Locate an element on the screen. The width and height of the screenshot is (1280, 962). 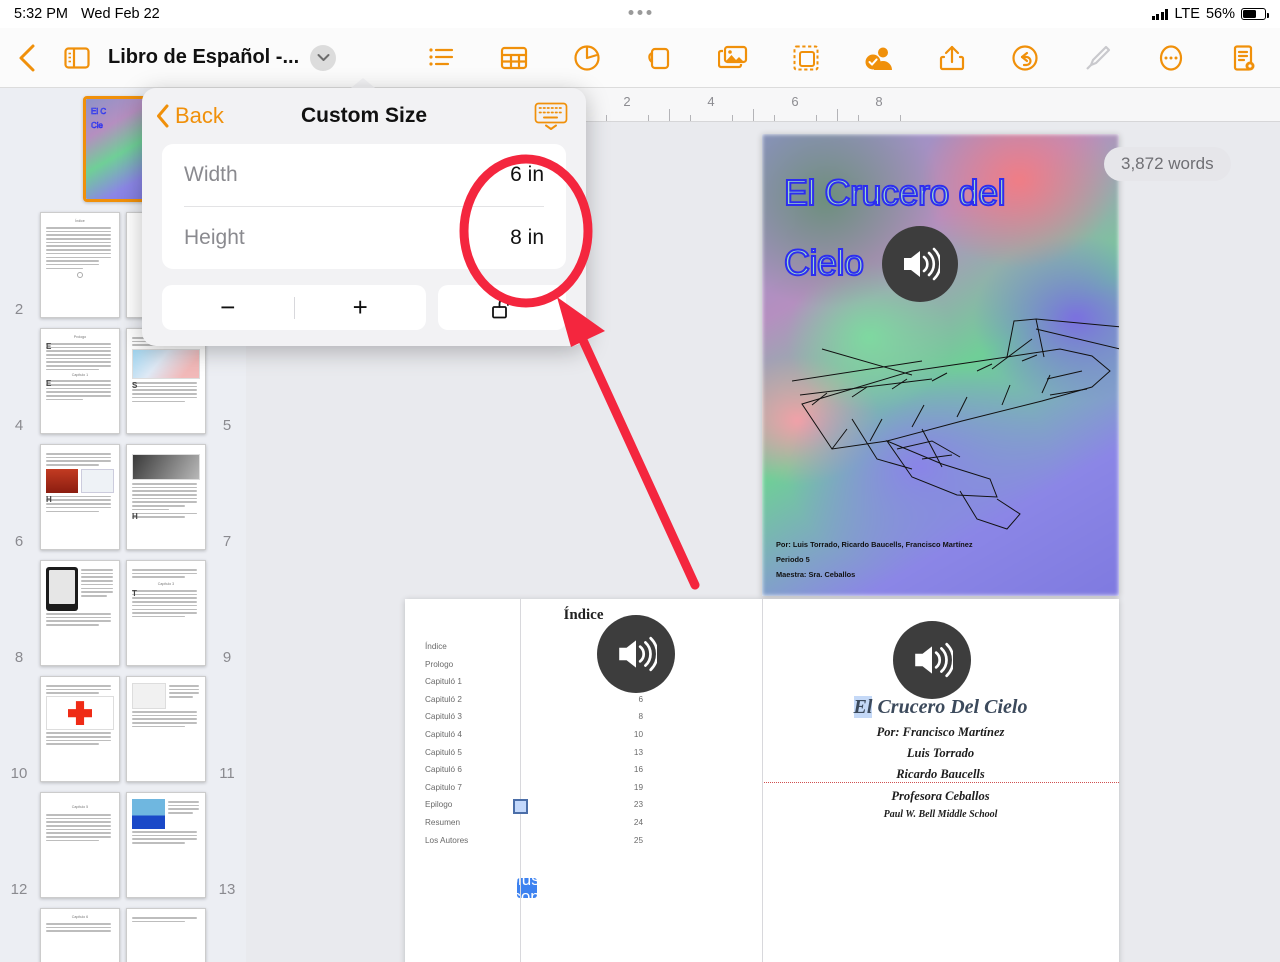
thumbnail-page-12: Capítulo 5 is located at coordinates (80, 845).